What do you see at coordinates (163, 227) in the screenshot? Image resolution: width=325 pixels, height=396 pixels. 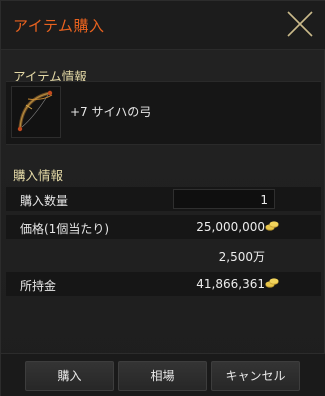 I see `price-row: 価格(1個当たり) 25,000,000` at bounding box center [163, 227].